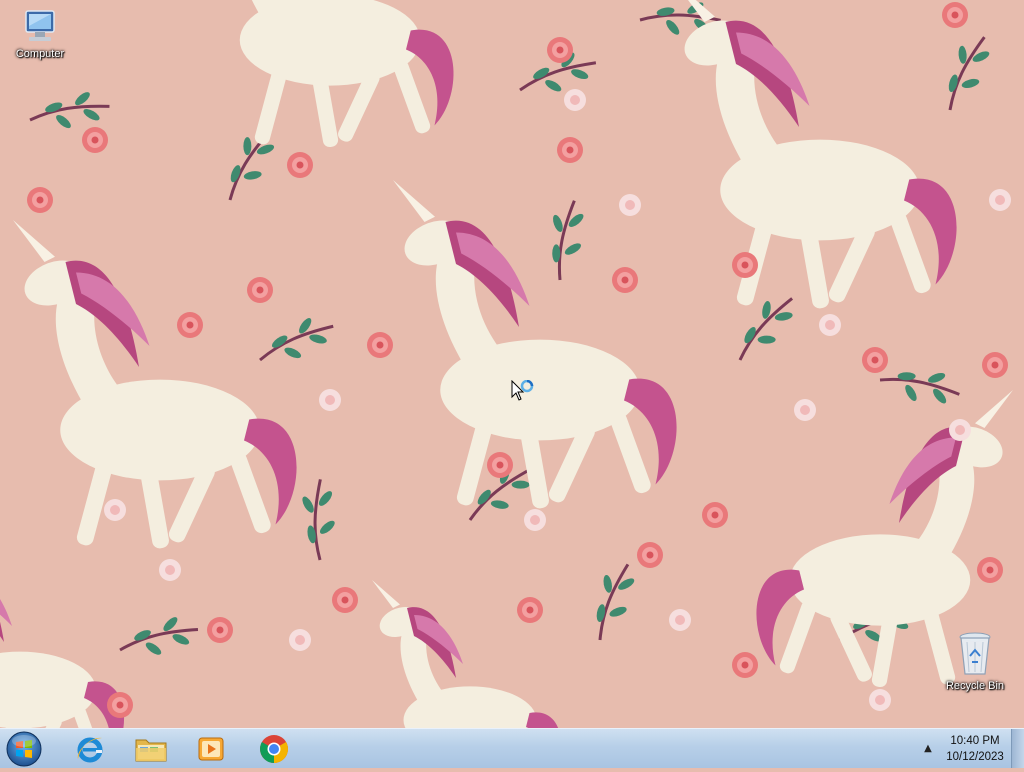  I want to click on media-player-icon, so click(211, 749).